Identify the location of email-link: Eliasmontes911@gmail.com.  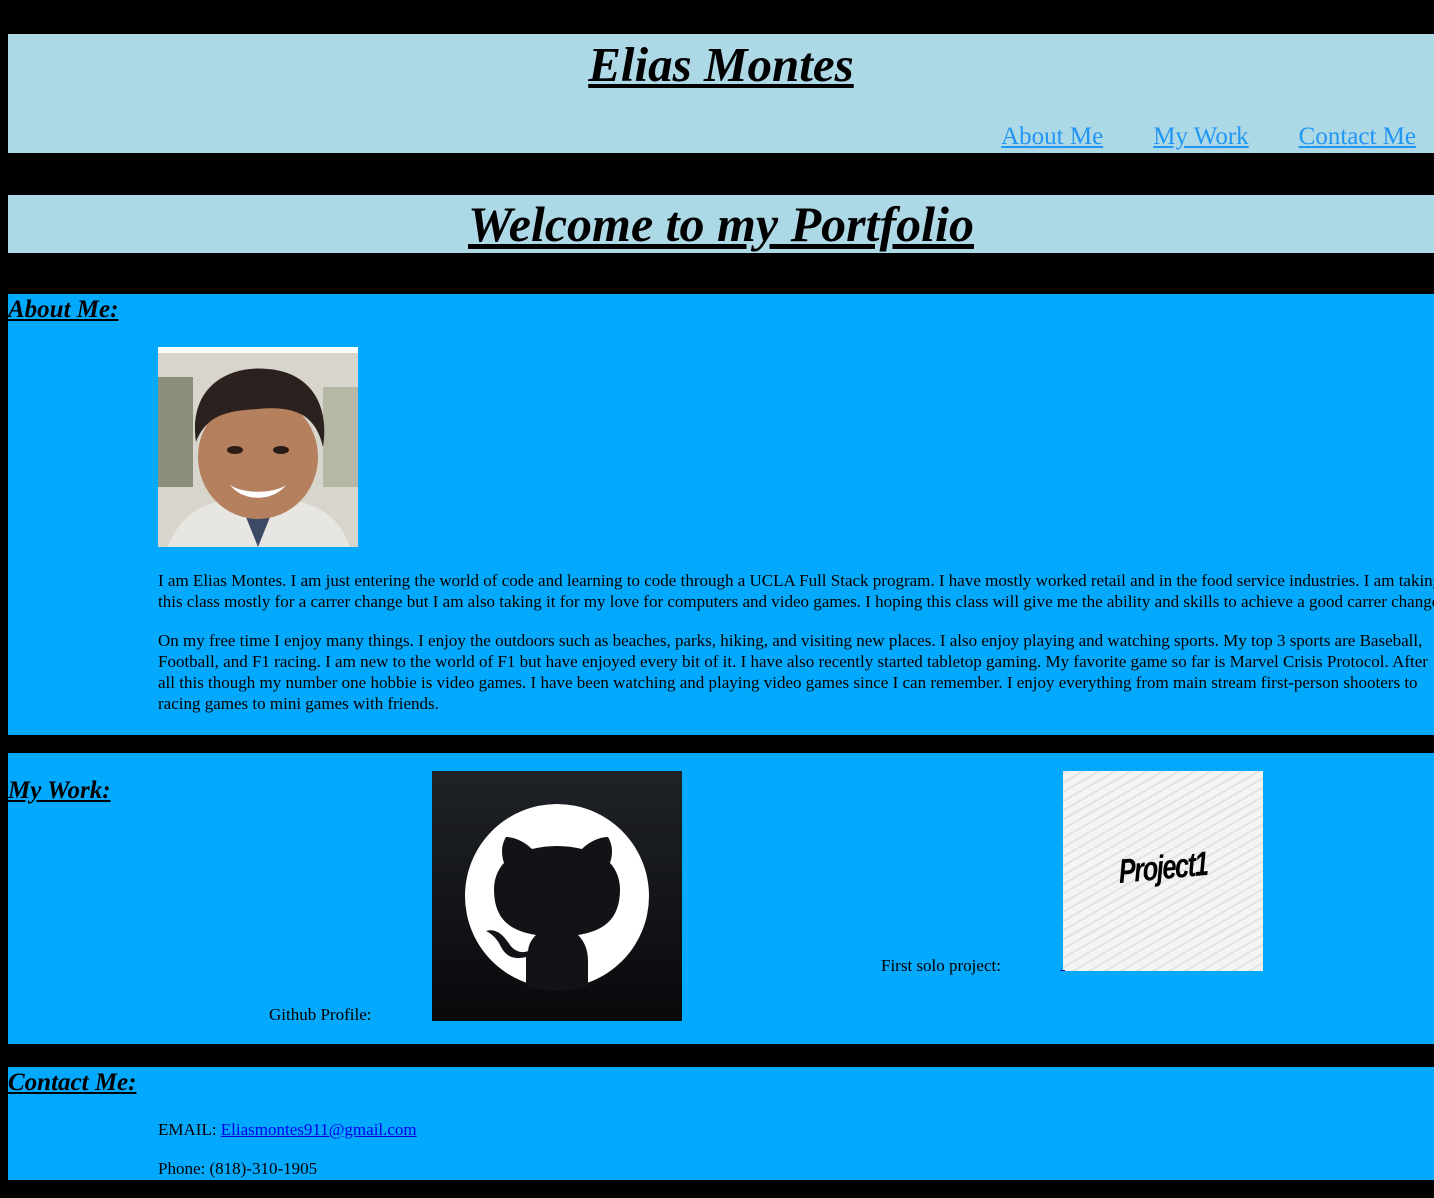
(319, 1129).